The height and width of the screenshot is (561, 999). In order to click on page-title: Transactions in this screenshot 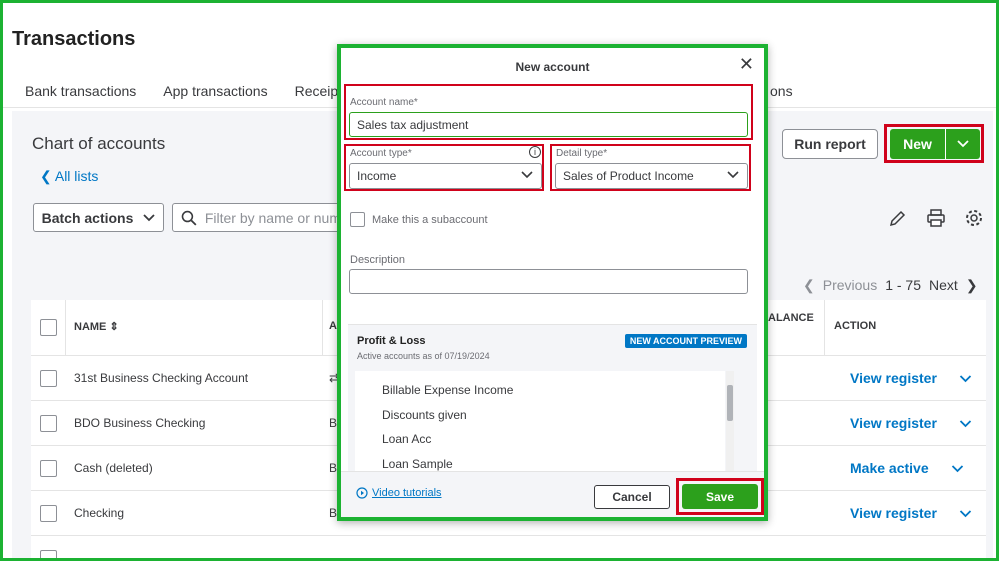, I will do `click(74, 39)`.